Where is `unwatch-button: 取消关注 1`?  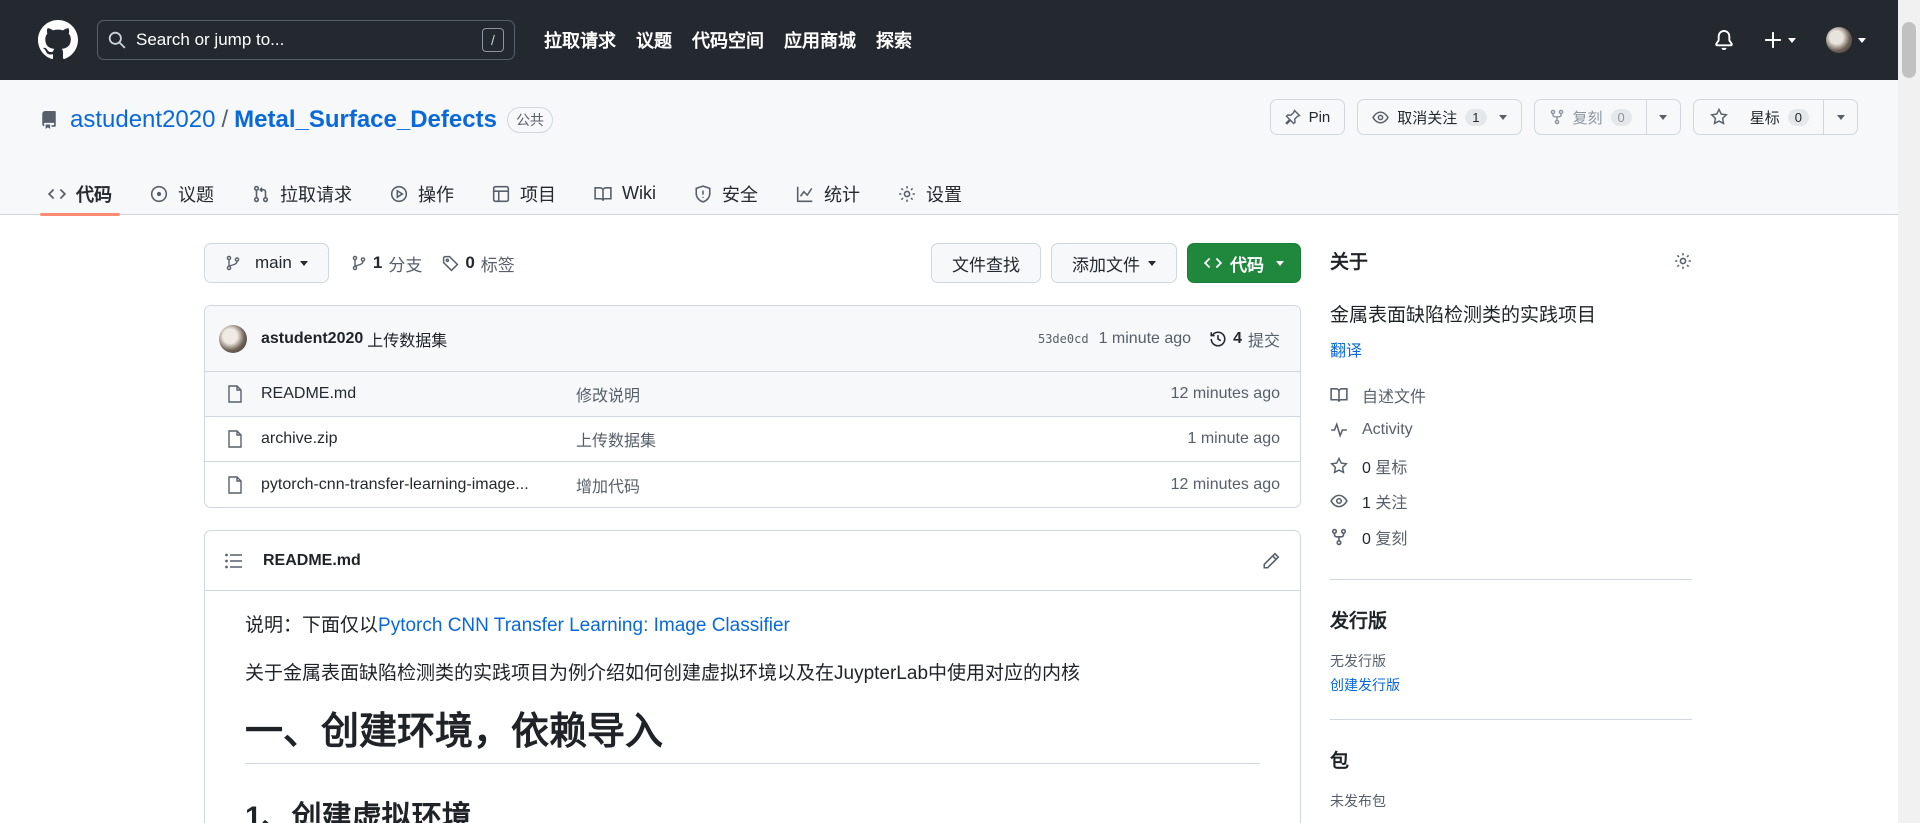
unwatch-button: 取消关注 1 is located at coordinates (1439, 117).